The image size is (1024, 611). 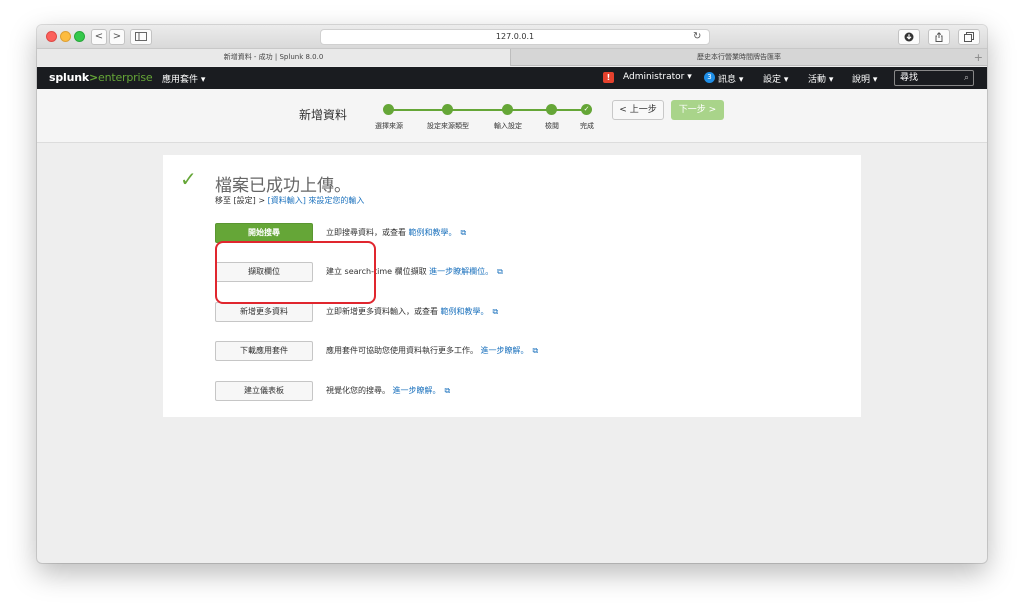 I want to click on success-subtitle: 移至 [設定] > [資料輸入] 來設定您的輸入, so click(x=289, y=200).